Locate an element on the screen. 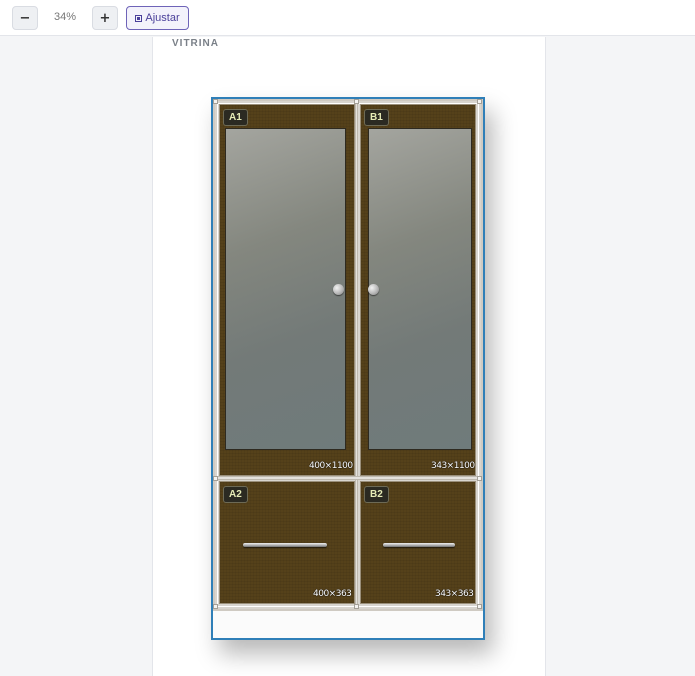 The width and height of the screenshot is (695, 676). fit-to-screen-icon is located at coordinates (139, 18).